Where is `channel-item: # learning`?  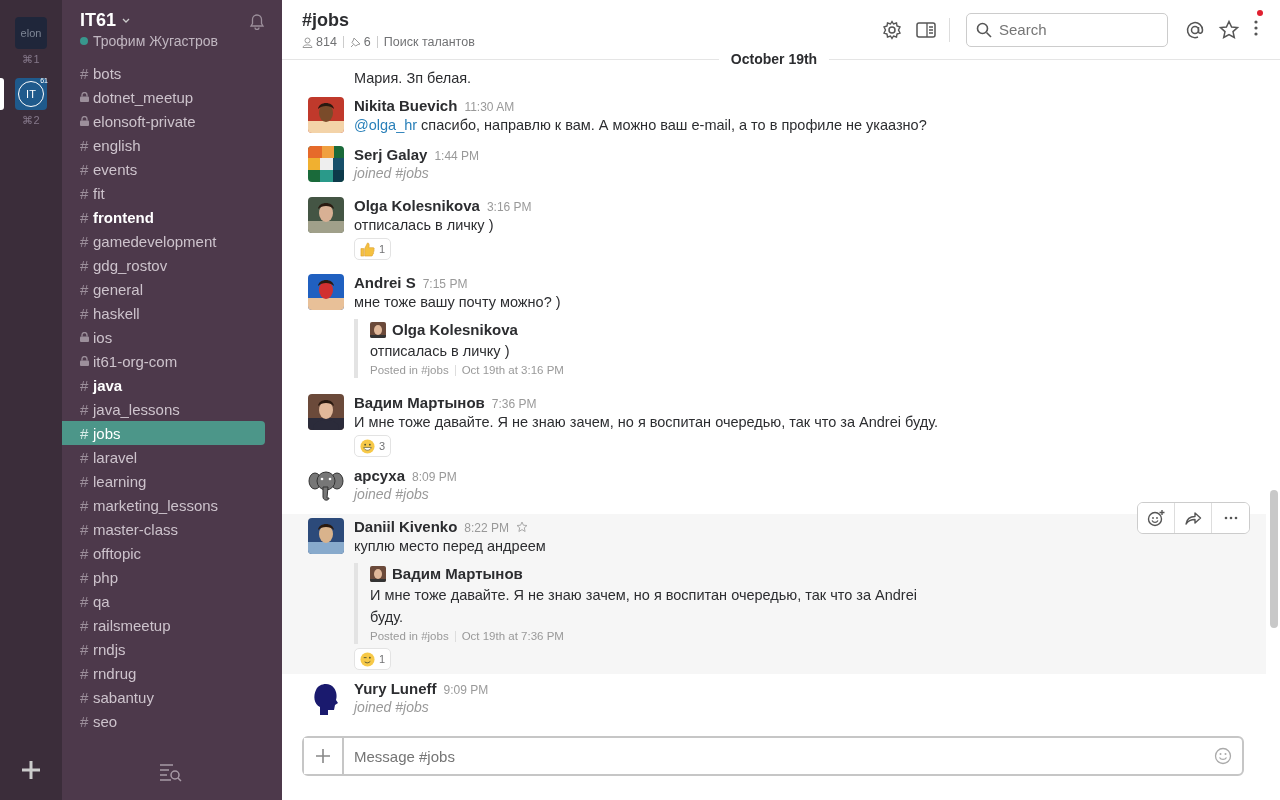 channel-item: # learning is located at coordinates (163, 481).